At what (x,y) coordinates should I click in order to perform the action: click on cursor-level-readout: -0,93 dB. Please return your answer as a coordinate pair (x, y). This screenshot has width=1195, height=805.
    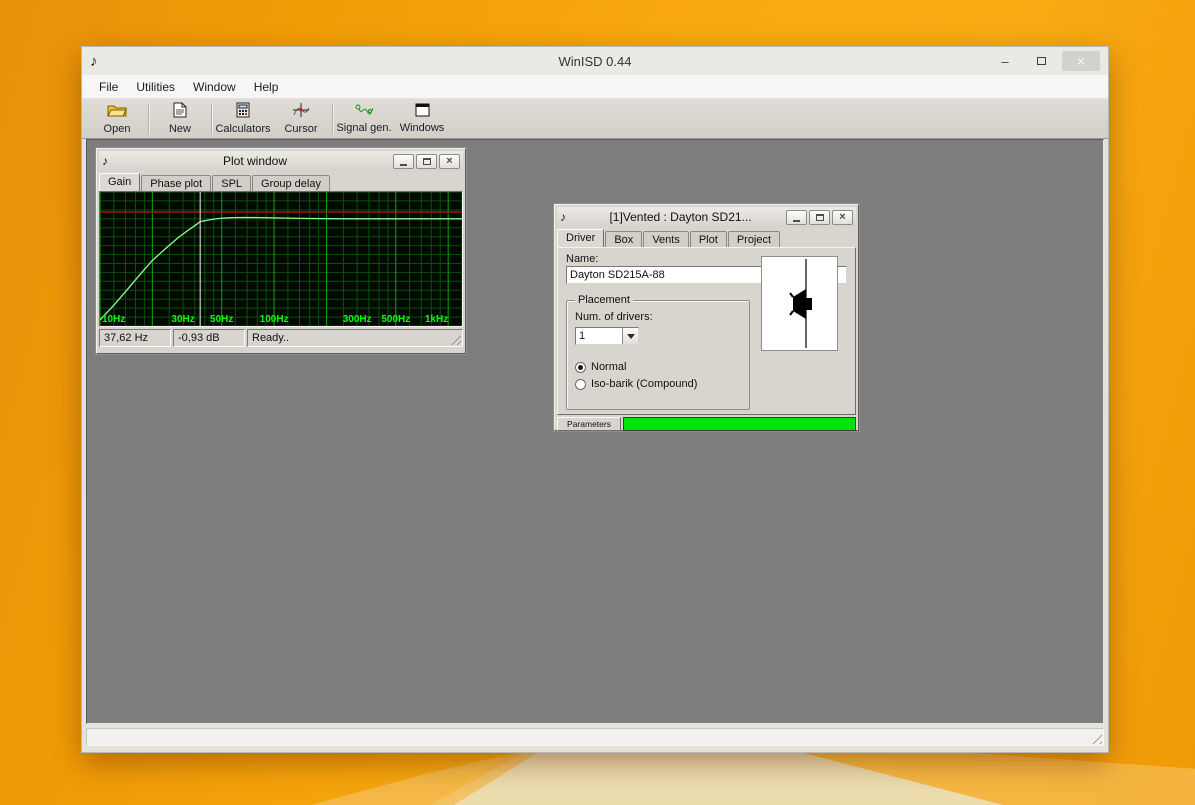
    Looking at the image, I should click on (209, 338).